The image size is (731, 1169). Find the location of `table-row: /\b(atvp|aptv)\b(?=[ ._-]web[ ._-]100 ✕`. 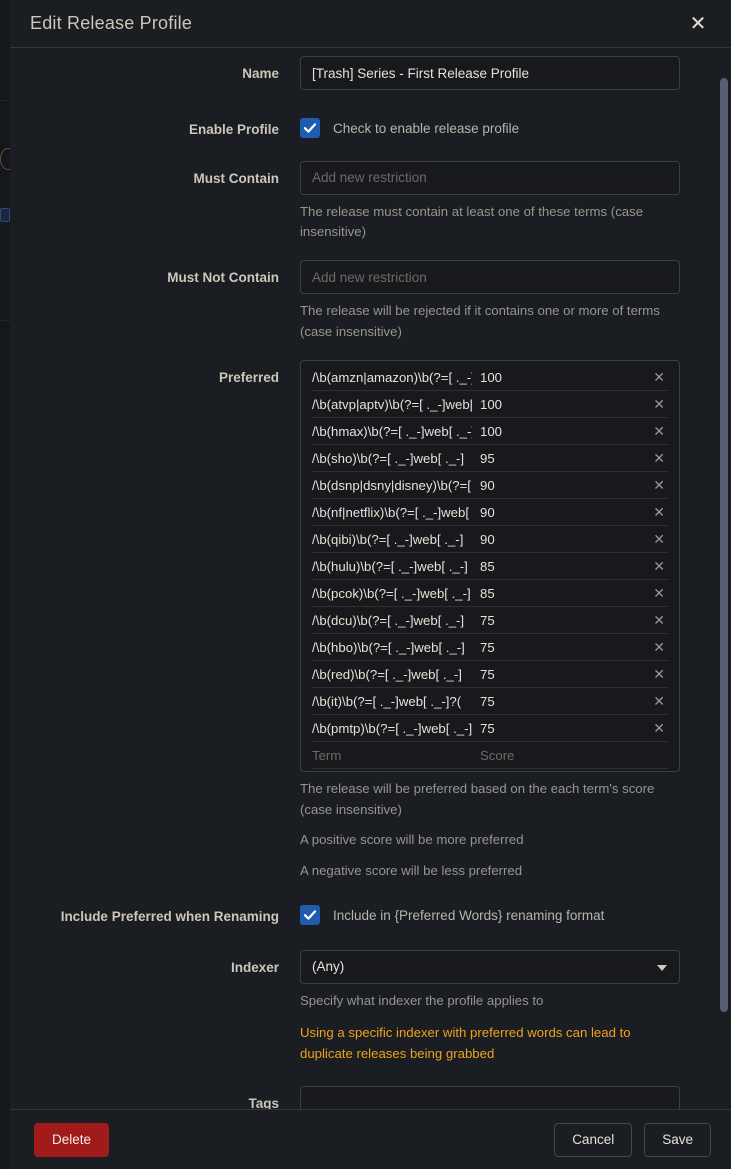

table-row: /\b(atvp|aptv)\b(?=[ ._-]web[ ._-]100 ✕ is located at coordinates (490, 405).